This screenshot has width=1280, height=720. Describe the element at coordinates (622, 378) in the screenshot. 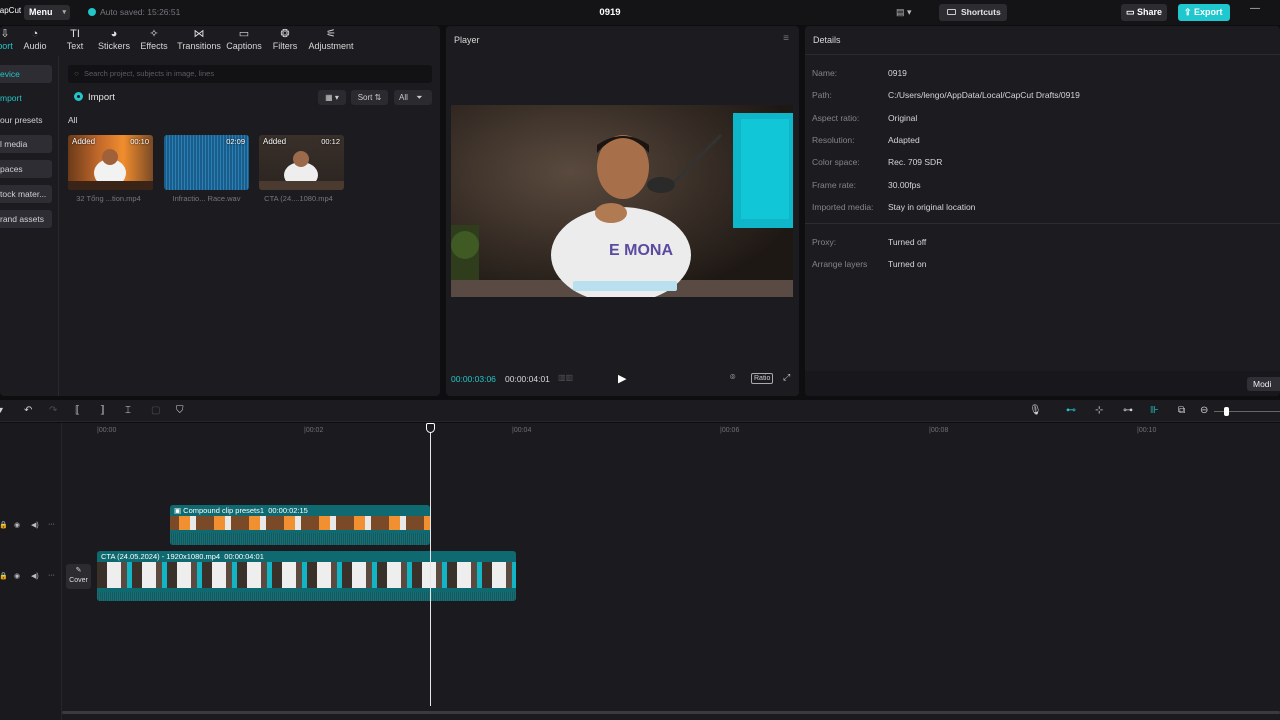

I see `play-icon: ▶` at that location.